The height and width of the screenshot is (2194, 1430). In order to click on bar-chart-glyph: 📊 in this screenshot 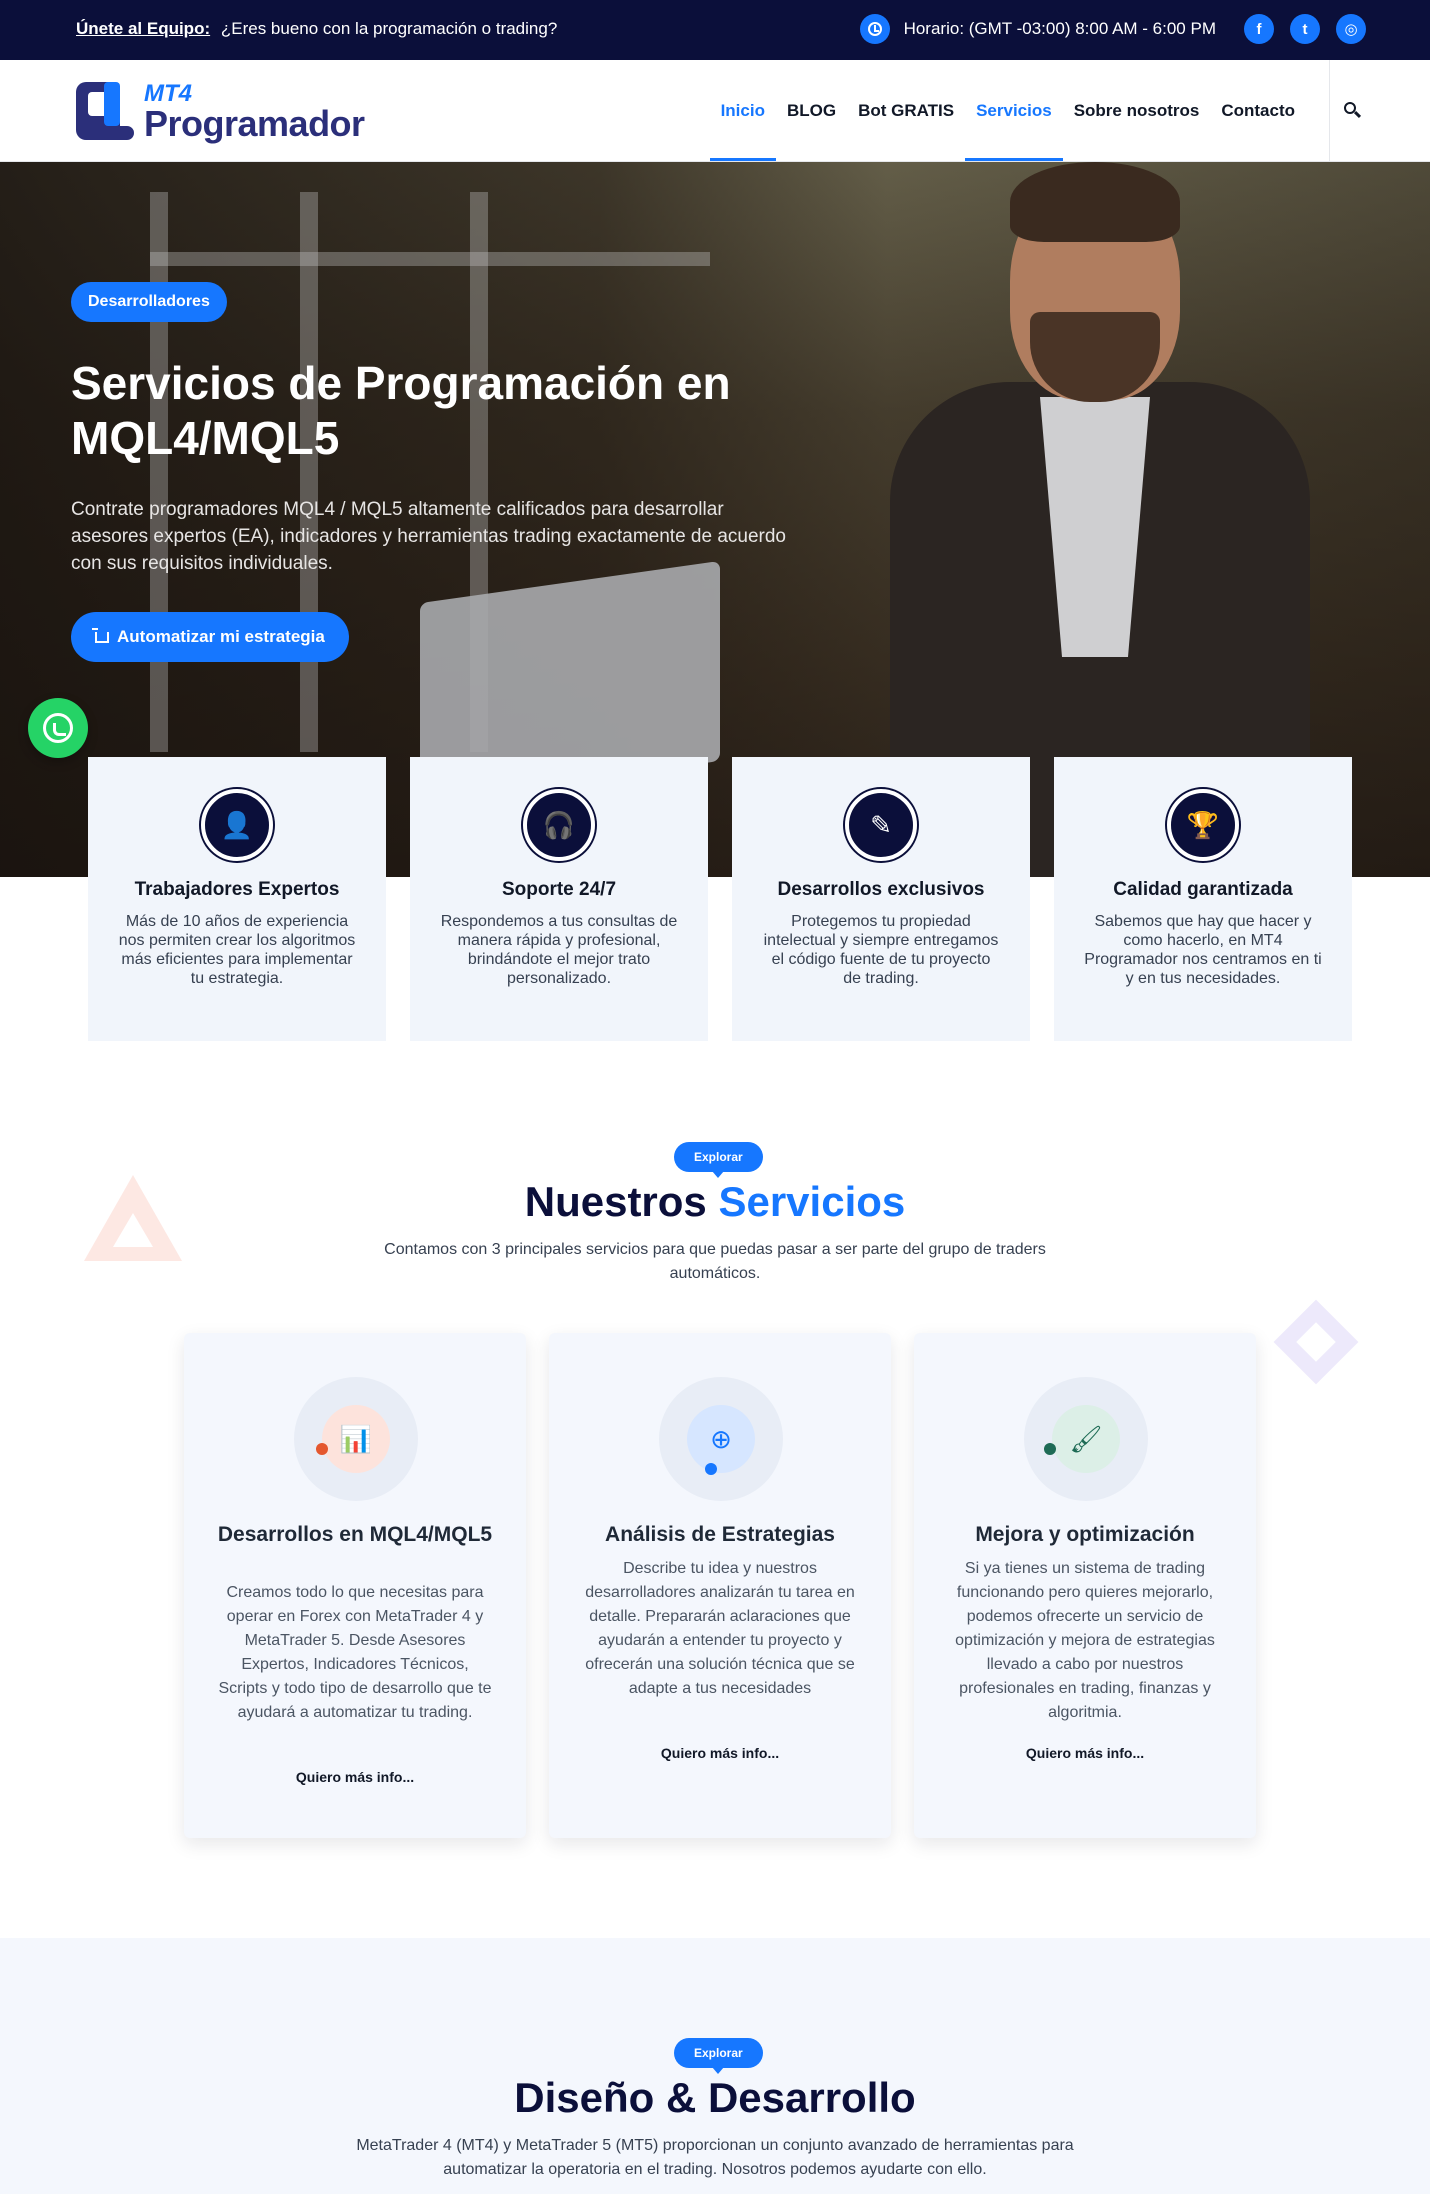, I will do `click(356, 1439)`.